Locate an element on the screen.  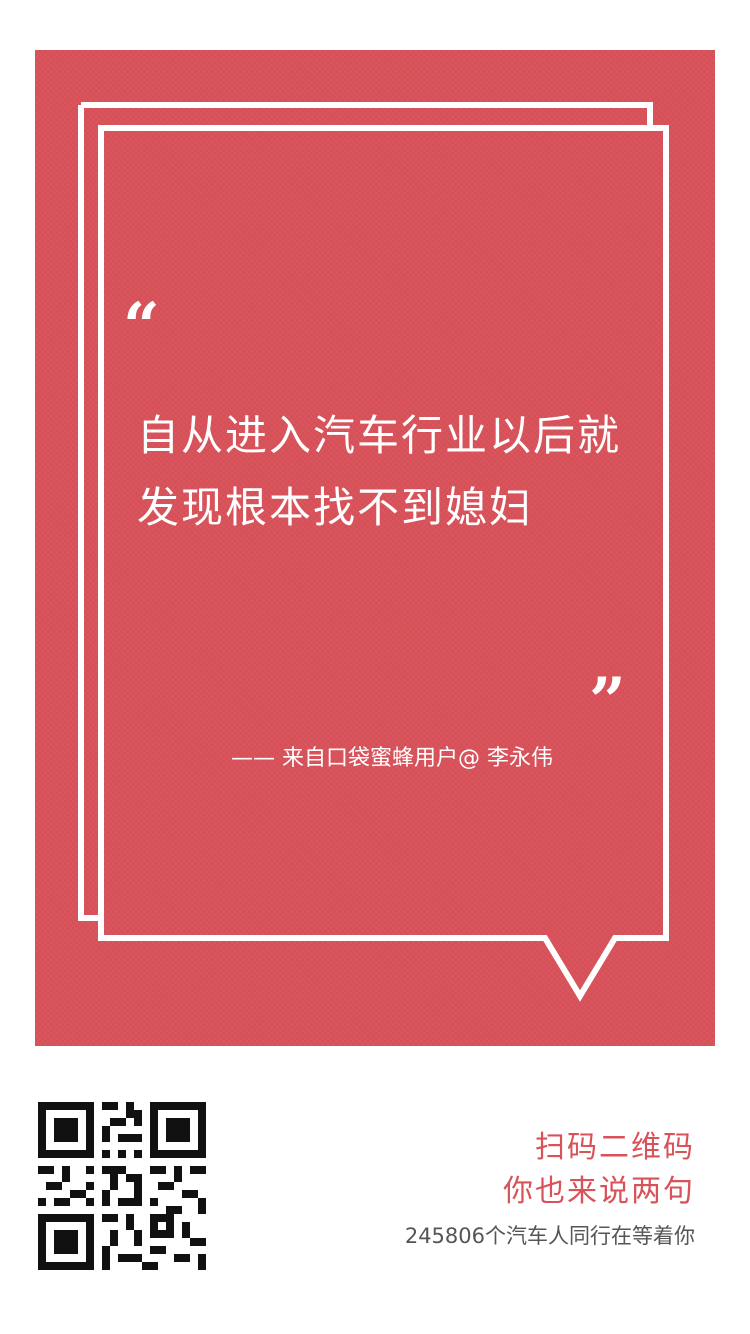
quote-text: 自从进入汽车行业以后就 发现根本找不到媳妇 is located at coordinates (407, 472).